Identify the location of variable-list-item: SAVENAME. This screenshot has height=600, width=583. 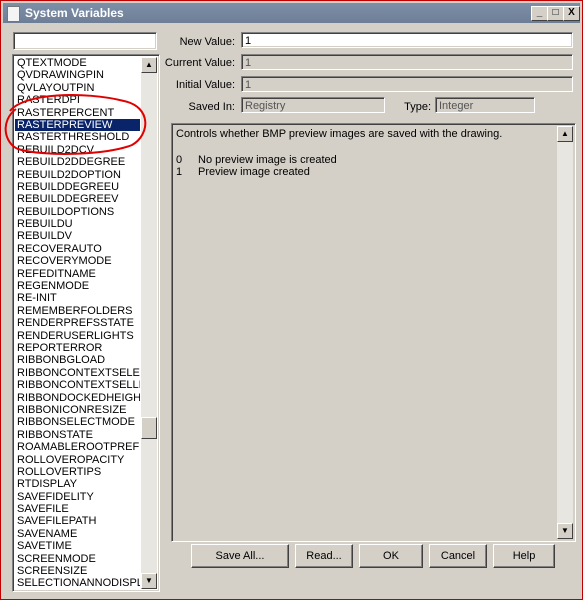
(77, 534).